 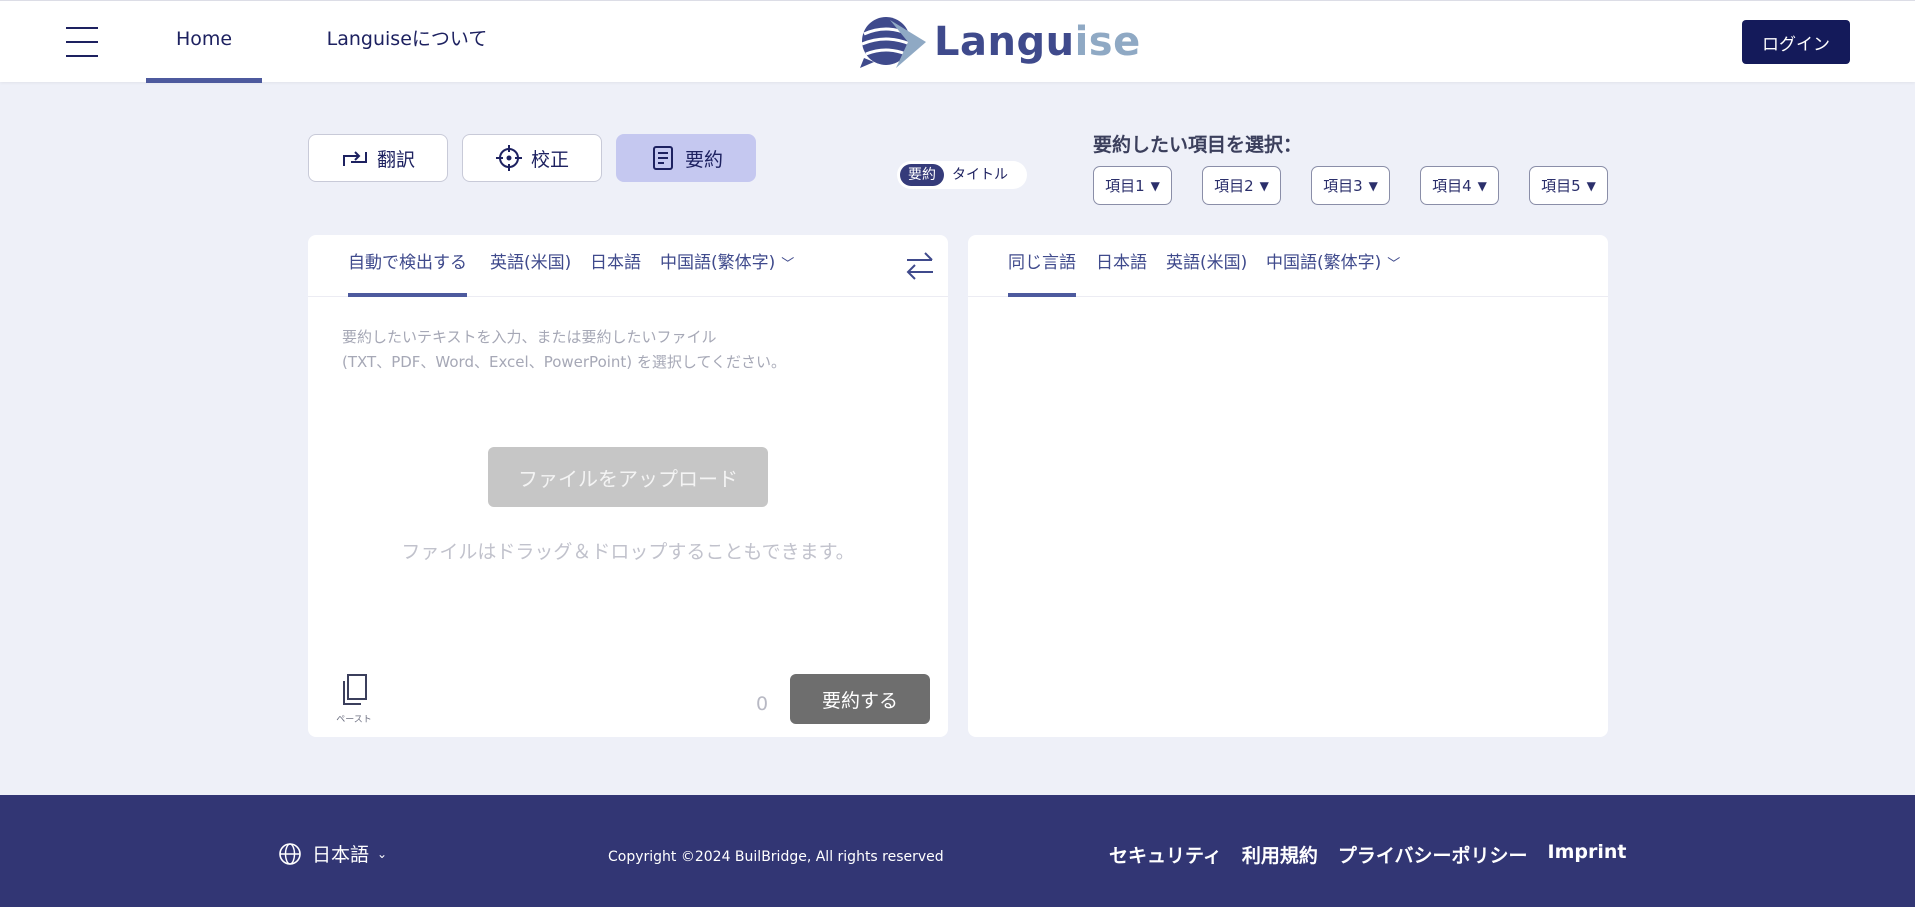 I want to click on footer-link-imprint: Imprint, so click(x=1587, y=854).